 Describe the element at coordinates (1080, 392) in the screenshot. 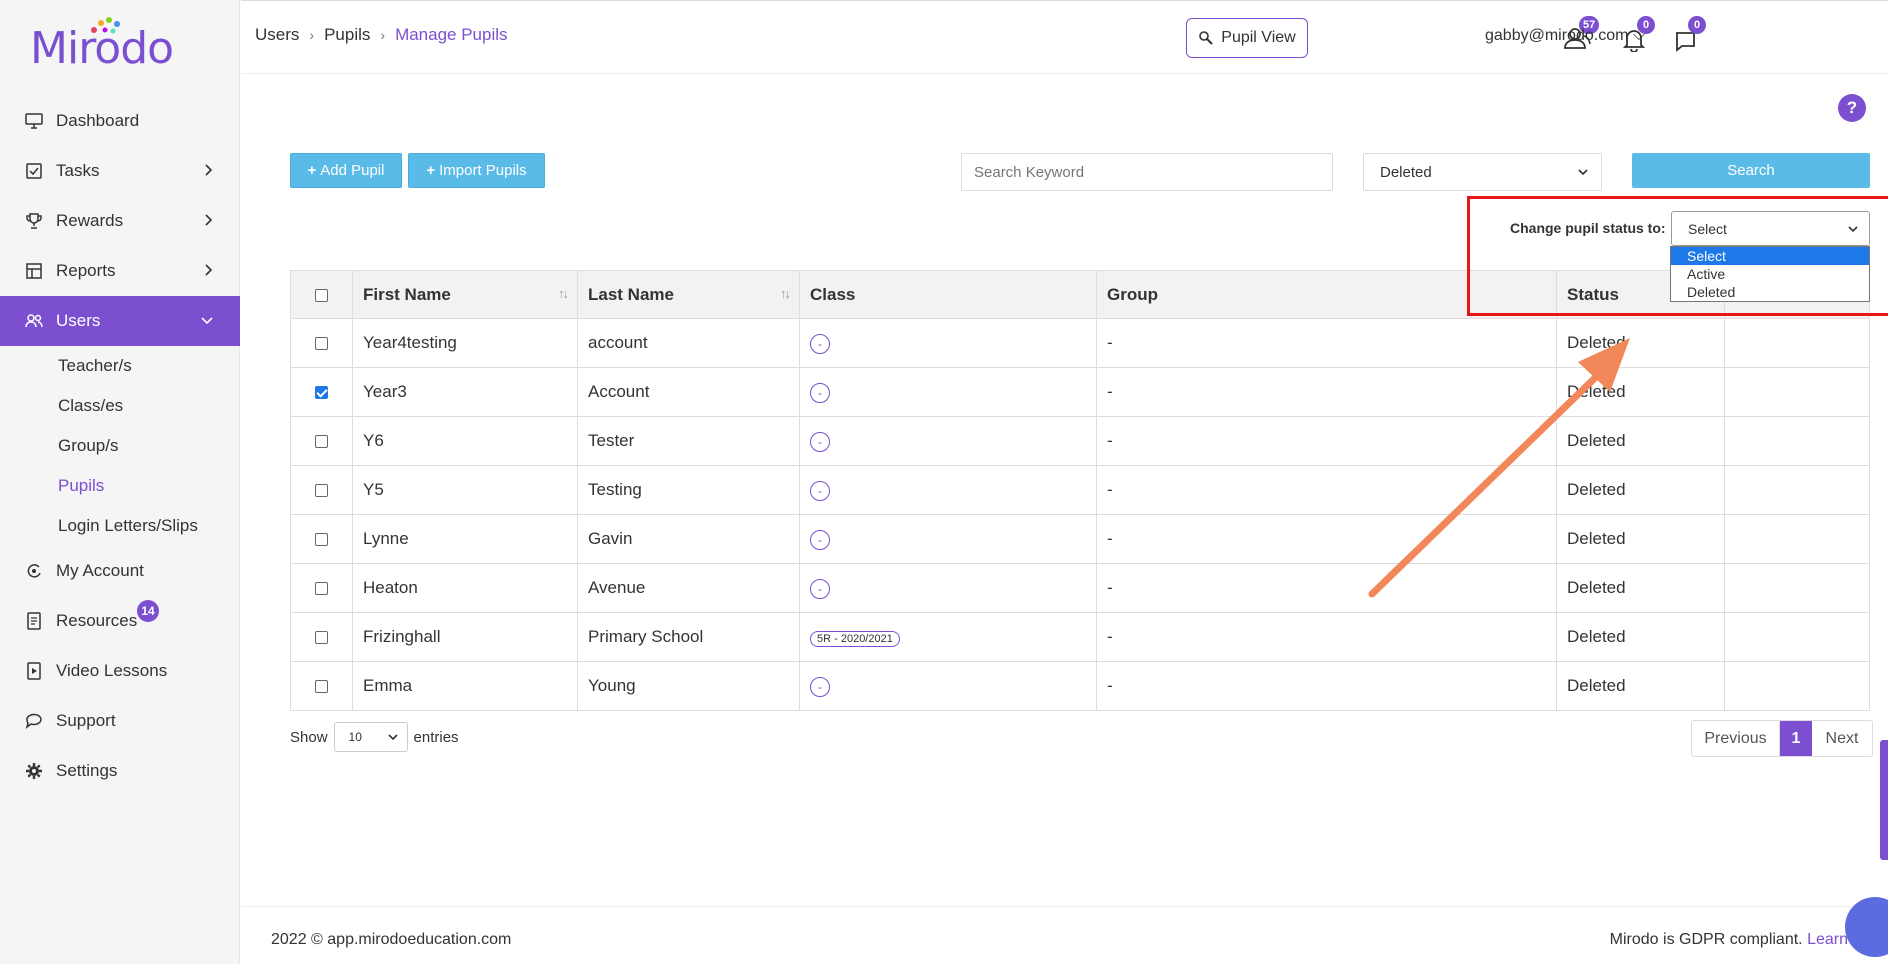

I see `table-row: Year3 Account - - Deleted` at that location.